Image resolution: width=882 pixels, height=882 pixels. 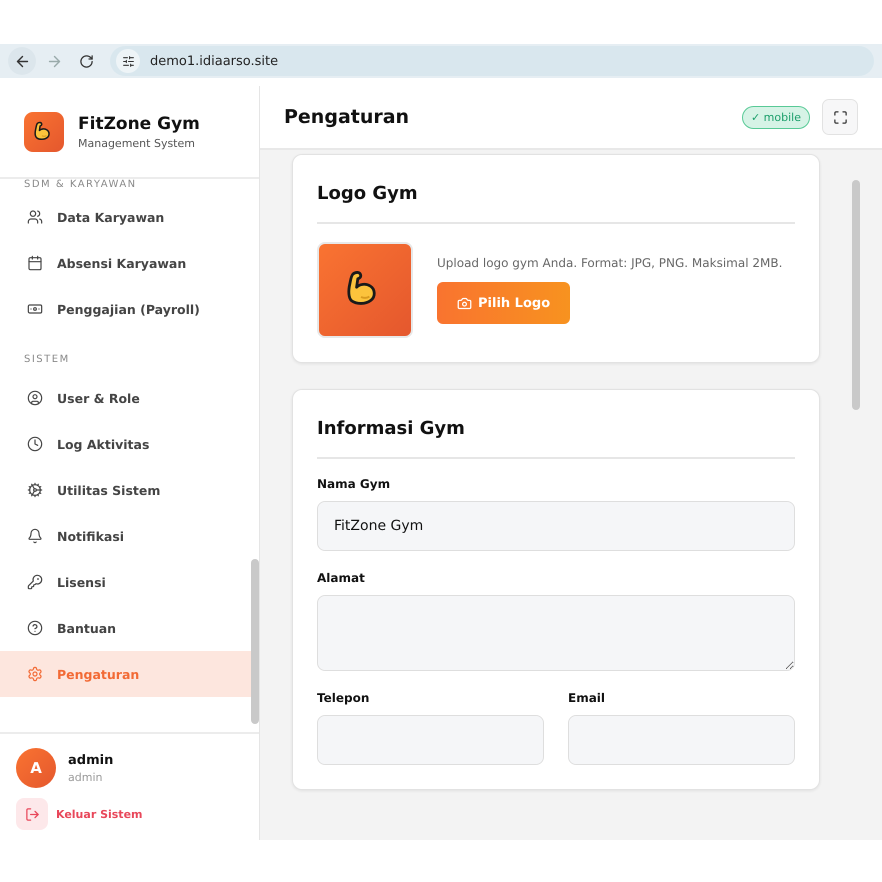 I want to click on back-button, so click(x=22, y=61).